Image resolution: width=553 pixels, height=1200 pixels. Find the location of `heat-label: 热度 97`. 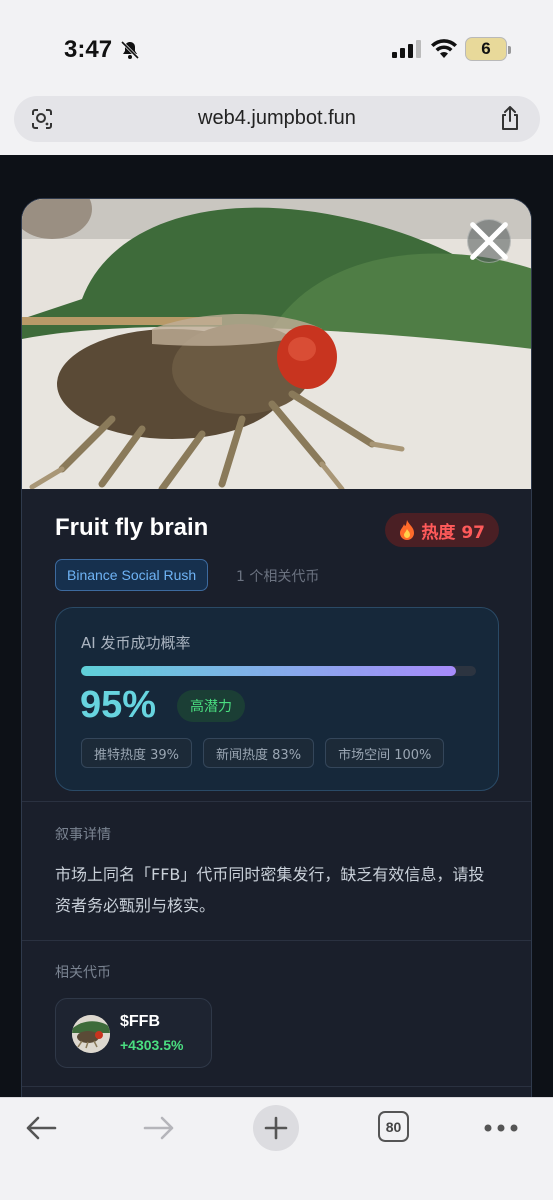

heat-label: 热度 97 is located at coordinates (453, 532).